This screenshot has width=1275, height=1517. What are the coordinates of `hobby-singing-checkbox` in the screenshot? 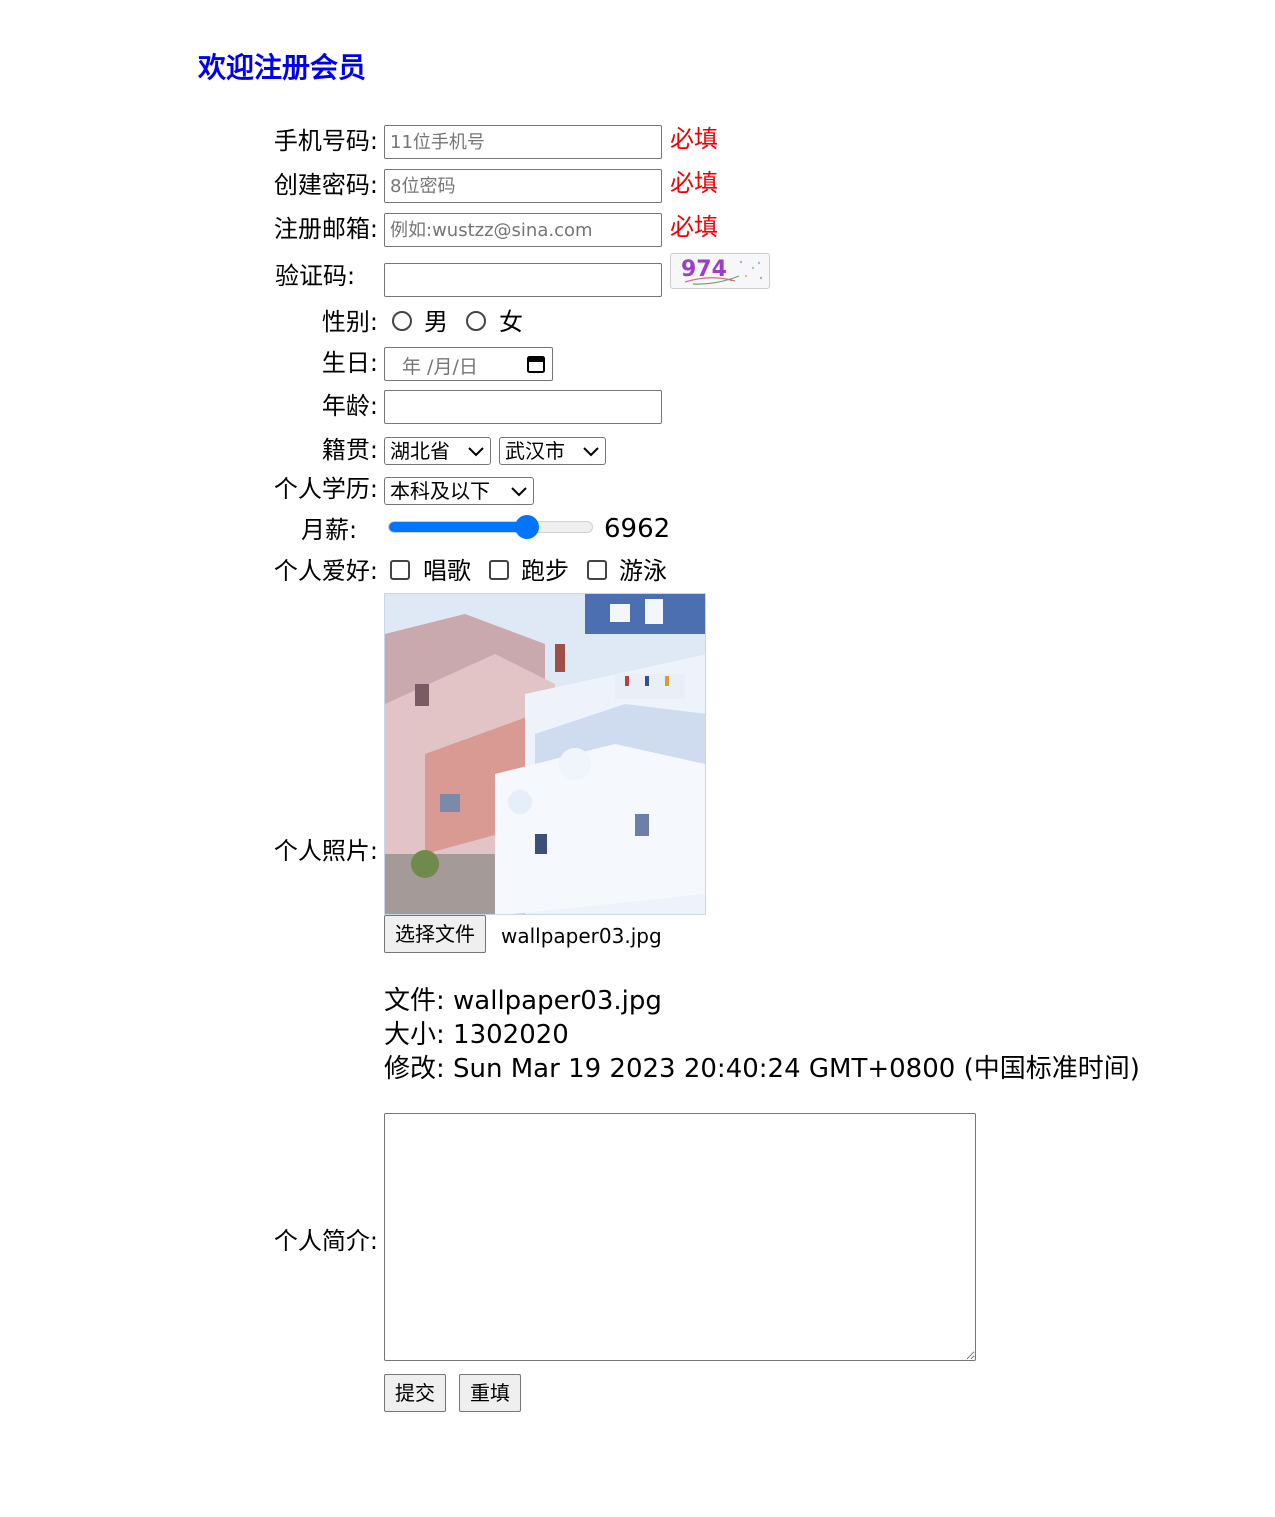 It's located at (400, 570).